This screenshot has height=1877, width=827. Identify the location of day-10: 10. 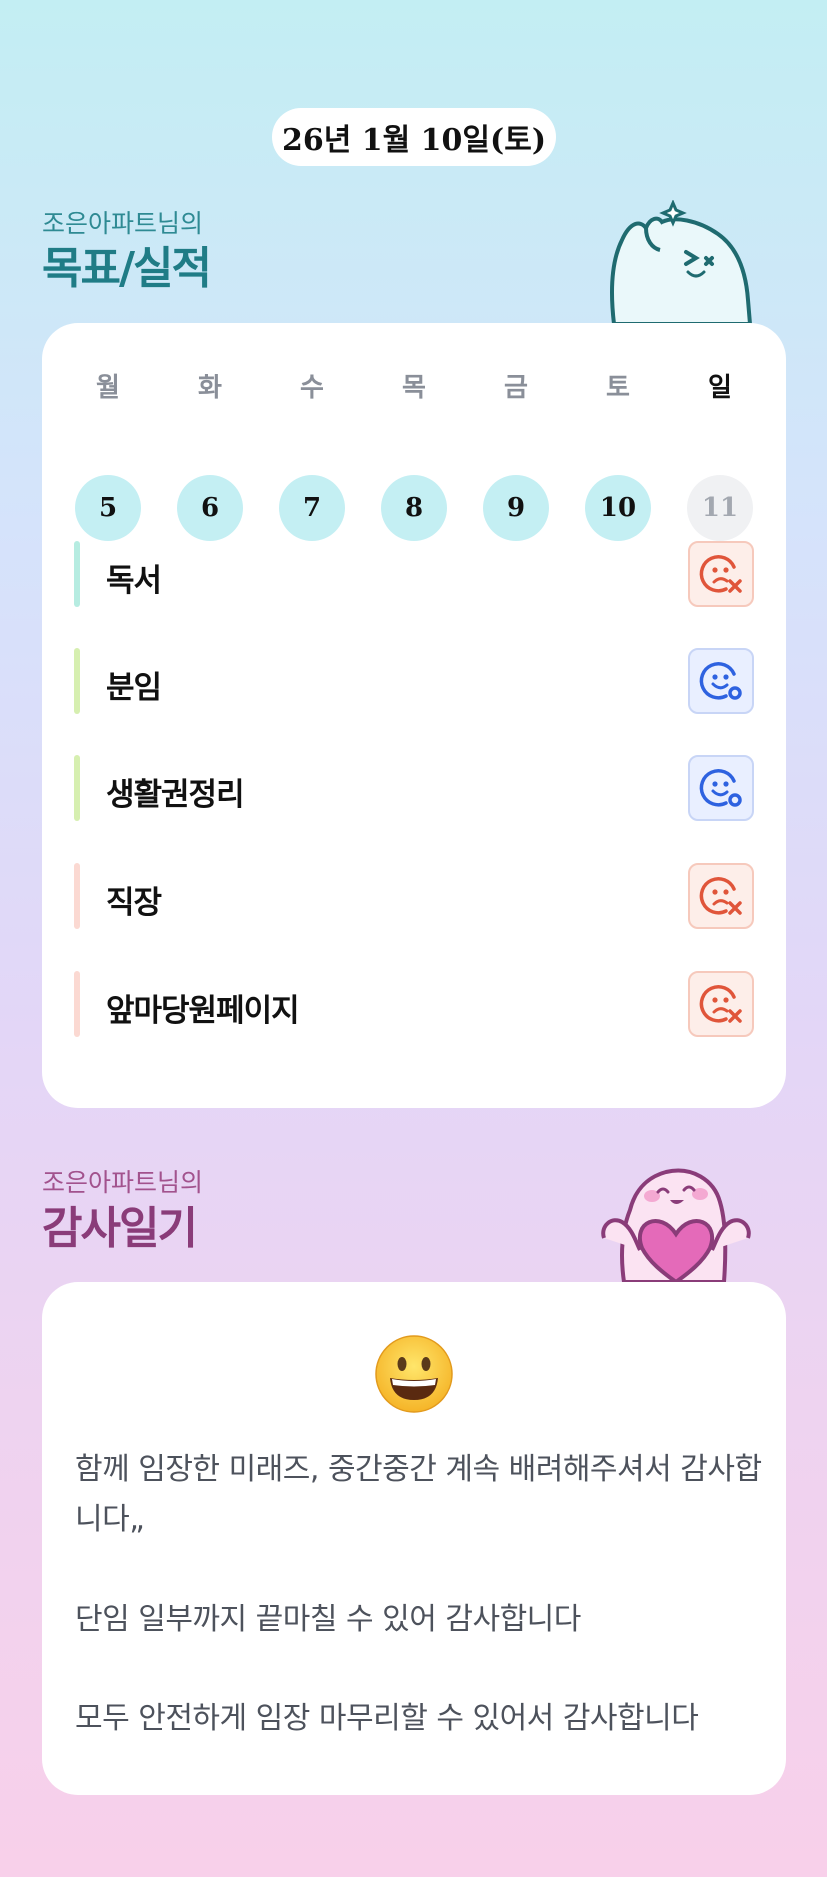
(618, 508).